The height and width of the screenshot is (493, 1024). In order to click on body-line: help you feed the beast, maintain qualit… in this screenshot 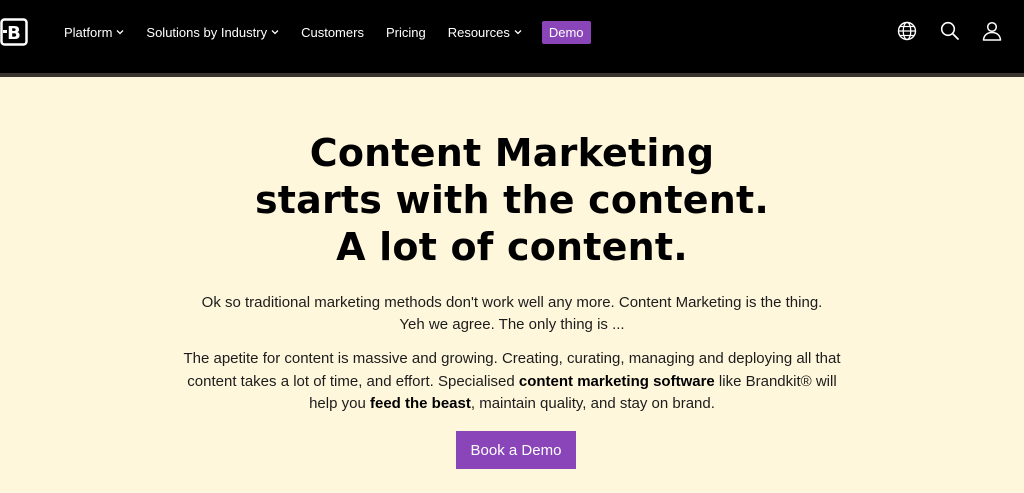, I will do `click(512, 404)`.